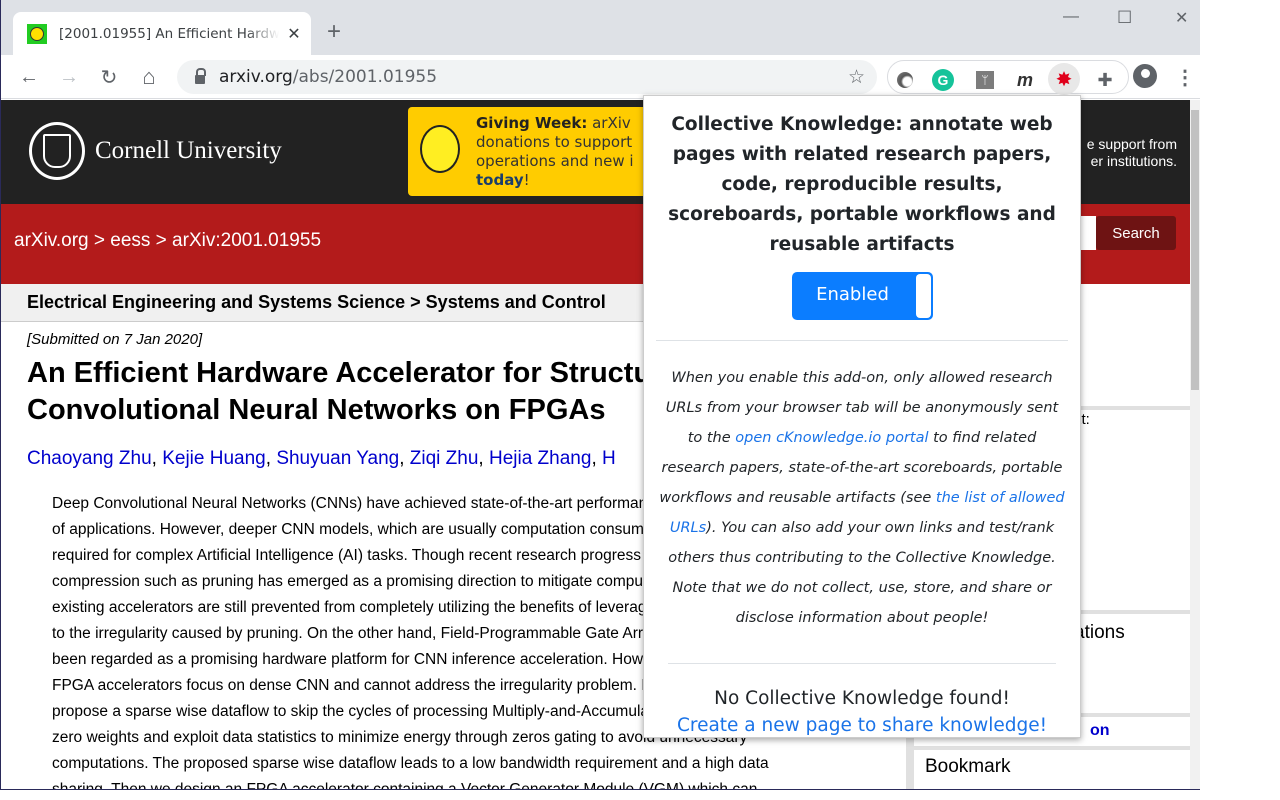 This screenshot has width=1280, height=800. What do you see at coordinates (862, 698) in the screenshot?
I see `no-knowledge-message: No Collective Knowledge found!` at bounding box center [862, 698].